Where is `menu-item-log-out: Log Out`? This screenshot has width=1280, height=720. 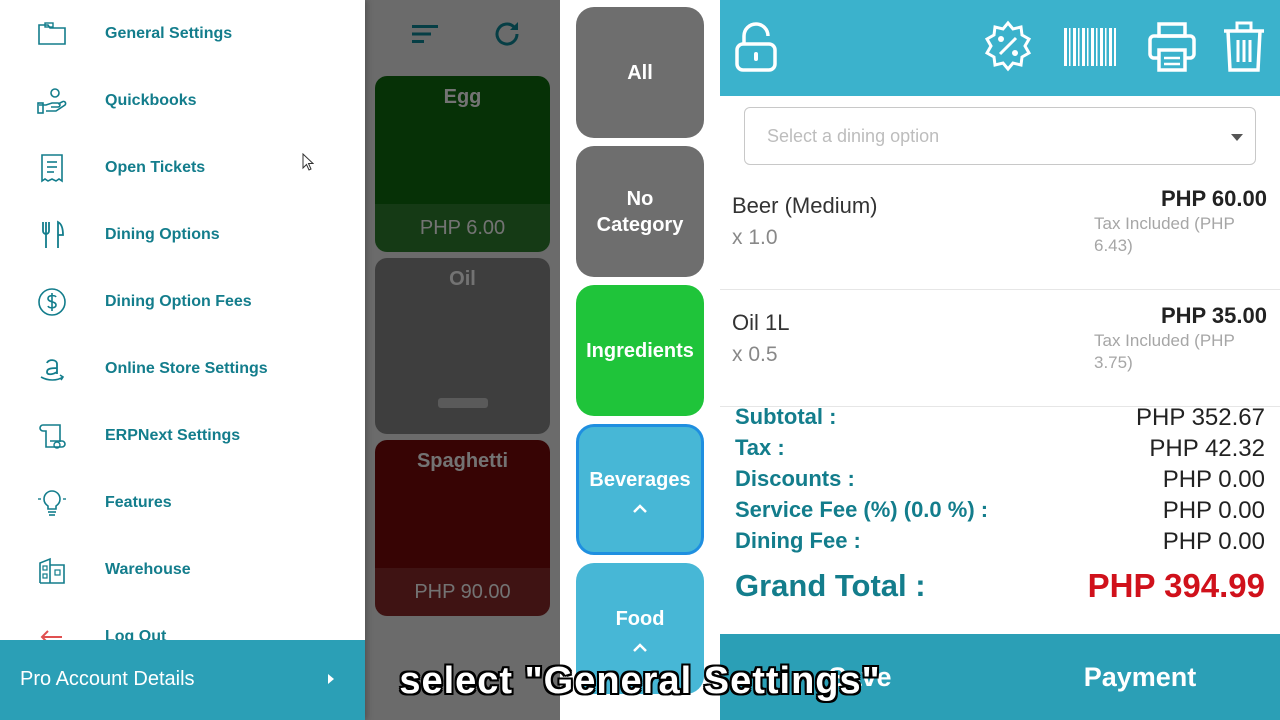 menu-item-log-out: Log Out is located at coordinates (182, 621).